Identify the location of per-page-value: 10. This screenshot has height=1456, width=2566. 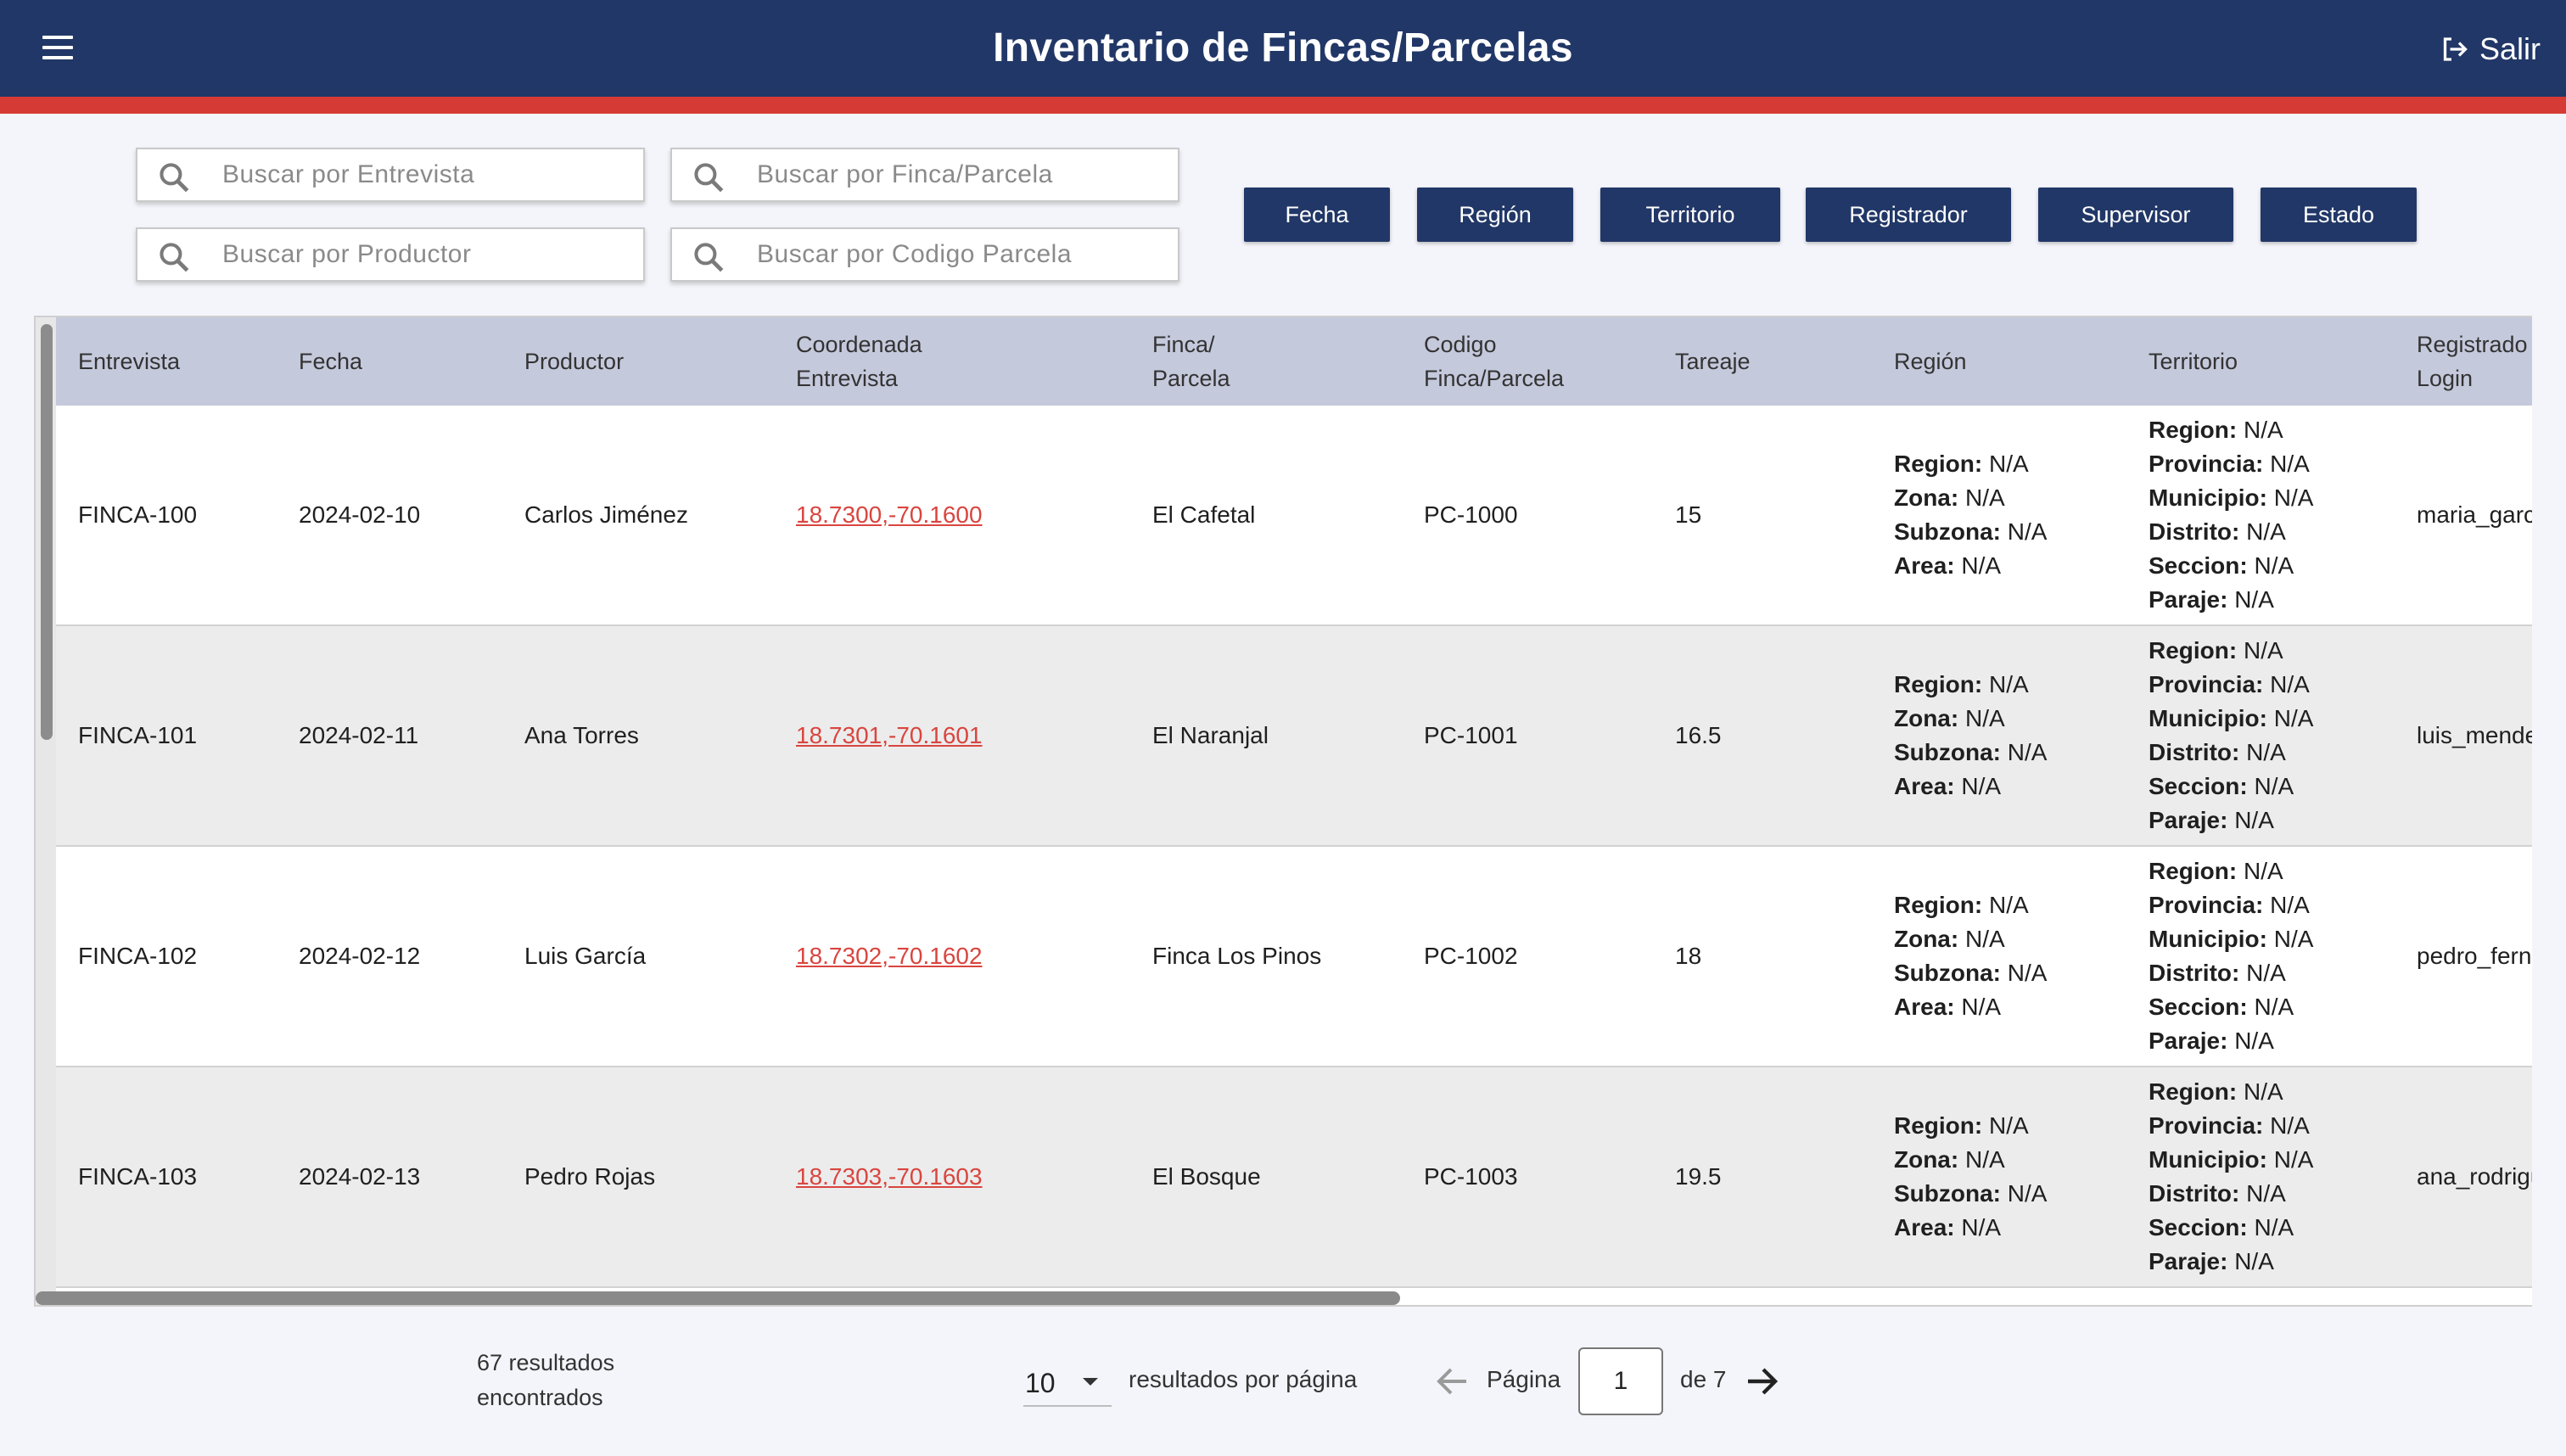
(1040, 1383).